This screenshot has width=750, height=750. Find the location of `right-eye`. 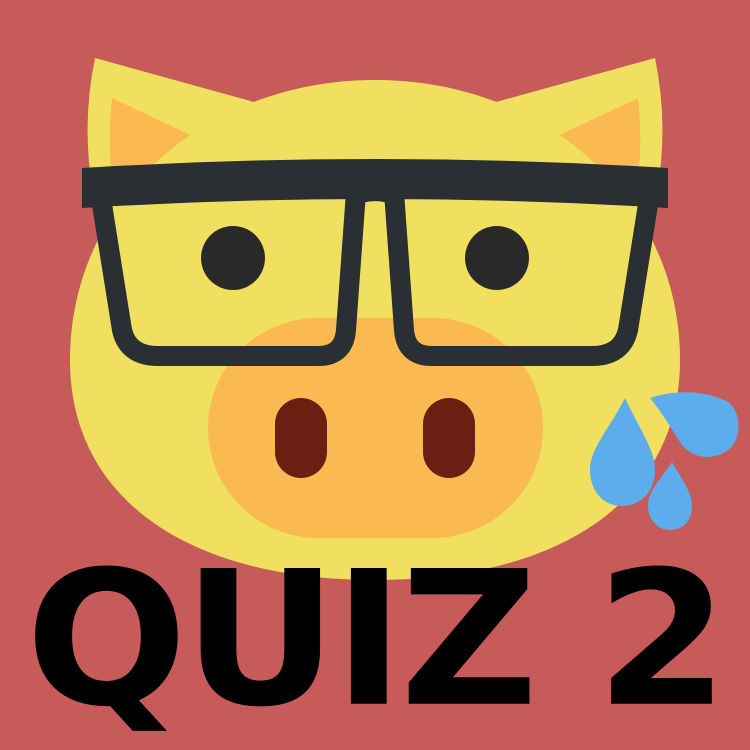

right-eye is located at coordinates (497, 258).